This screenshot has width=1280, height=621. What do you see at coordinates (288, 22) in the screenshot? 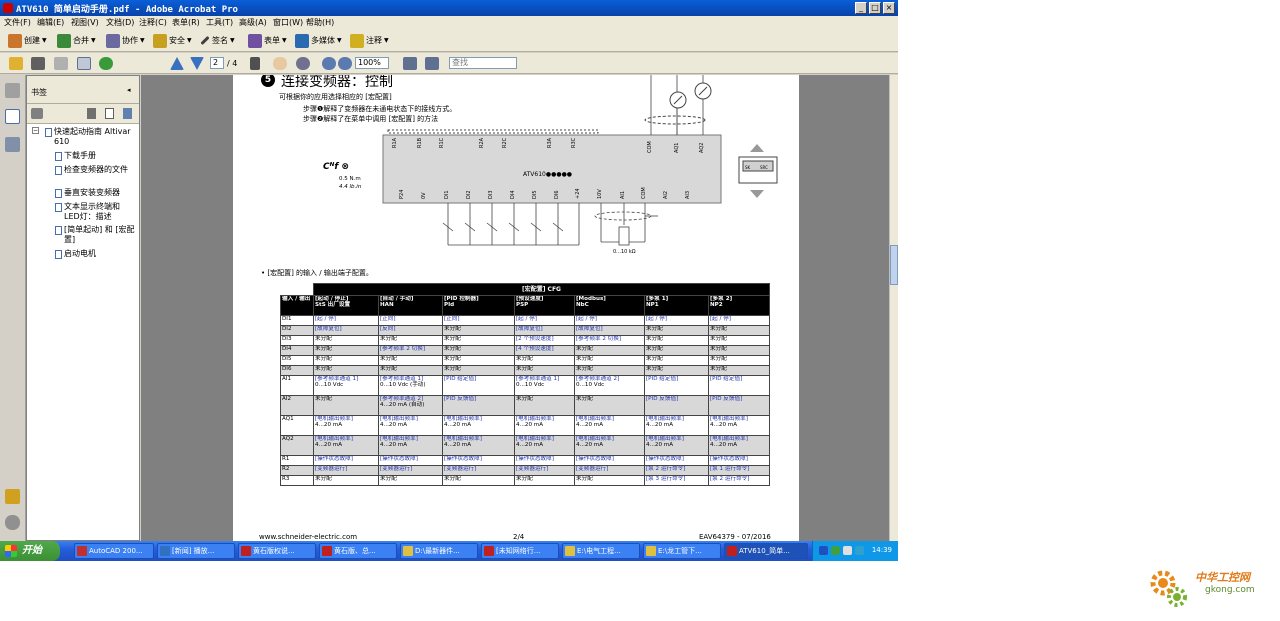
I see `menu-window: 窗口(W)` at bounding box center [288, 22].